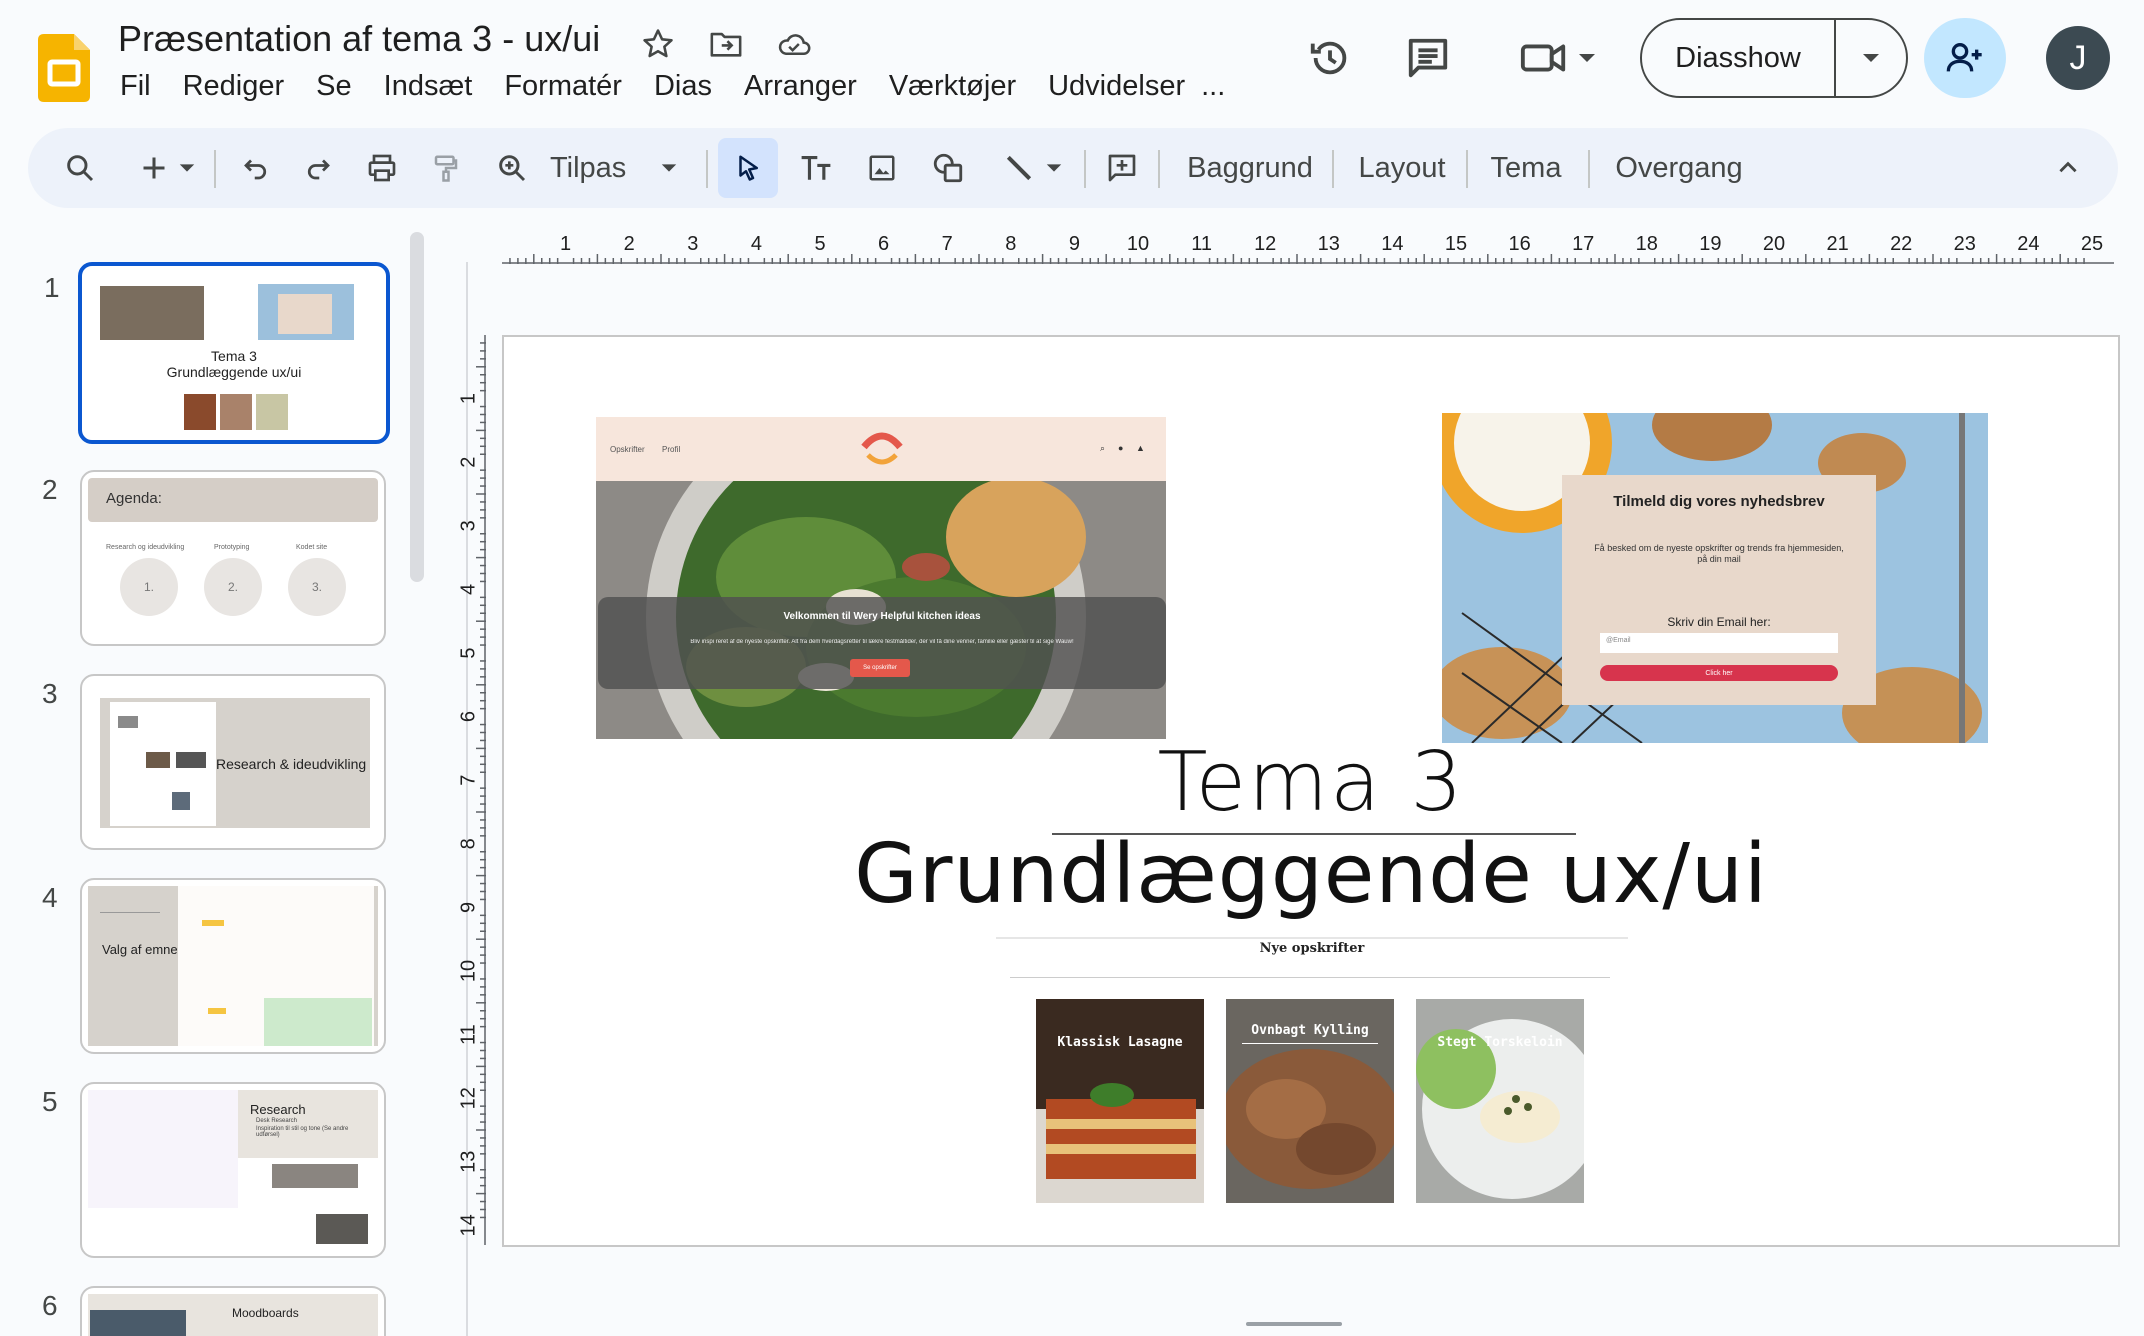 The width and height of the screenshot is (2144, 1336). I want to click on hero-cta-button: Se opskrifter, so click(880, 668).